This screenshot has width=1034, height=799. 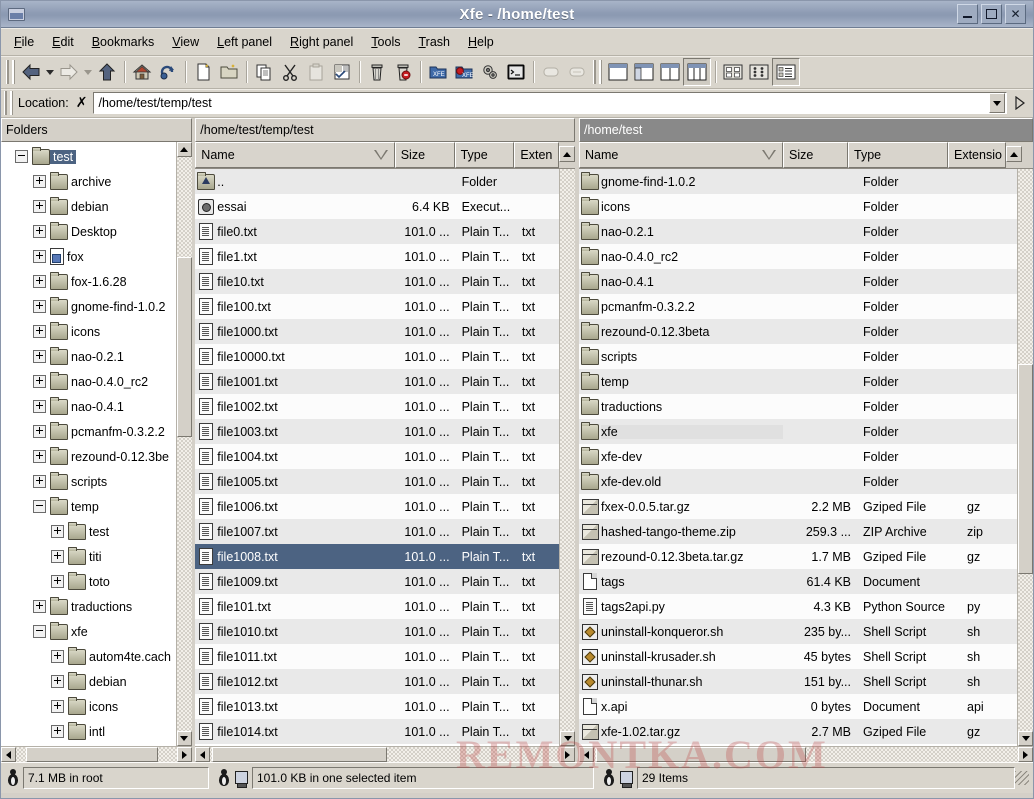 What do you see at coordinates (1025, 754) in the screenshot?
I see `right-scroll-right-button` at bounding box center [1025, 754].